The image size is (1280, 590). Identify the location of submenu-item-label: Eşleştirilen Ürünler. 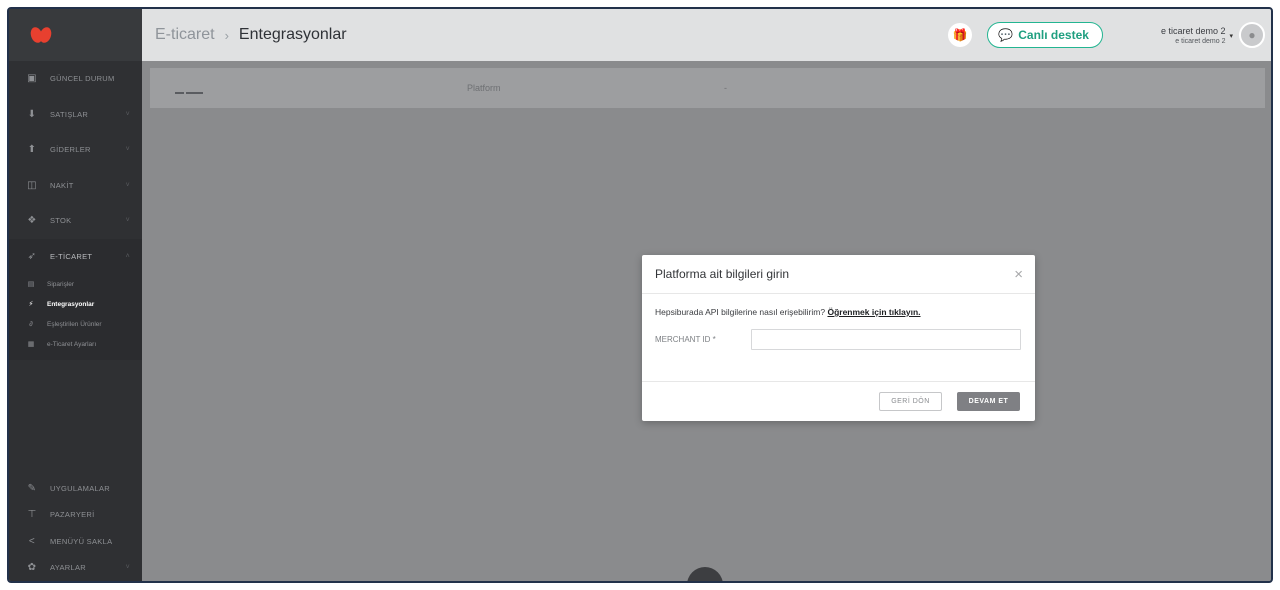
(74, 324).